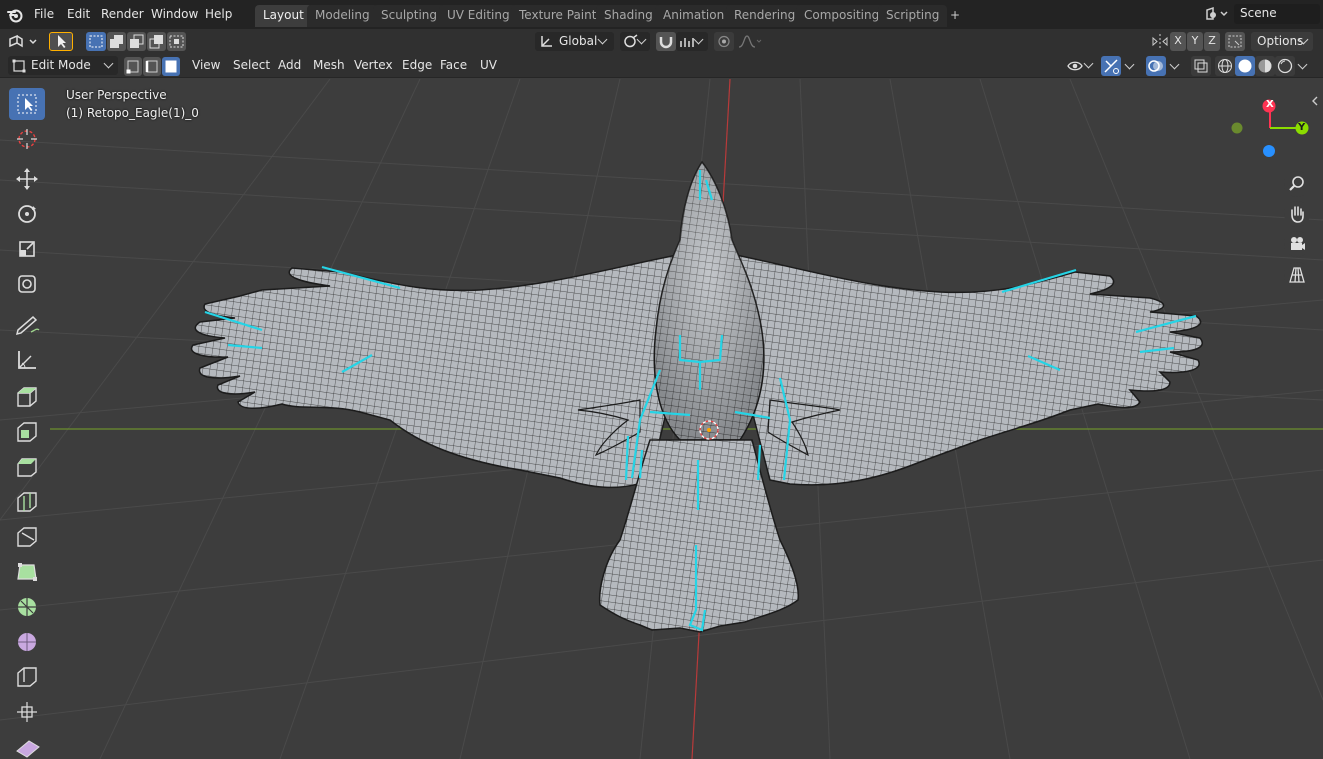  What do you see at coordinates (409, 16) in the screenshot?
I see `tab-sculpting: Sculpting` at bounding box center [409, 16].